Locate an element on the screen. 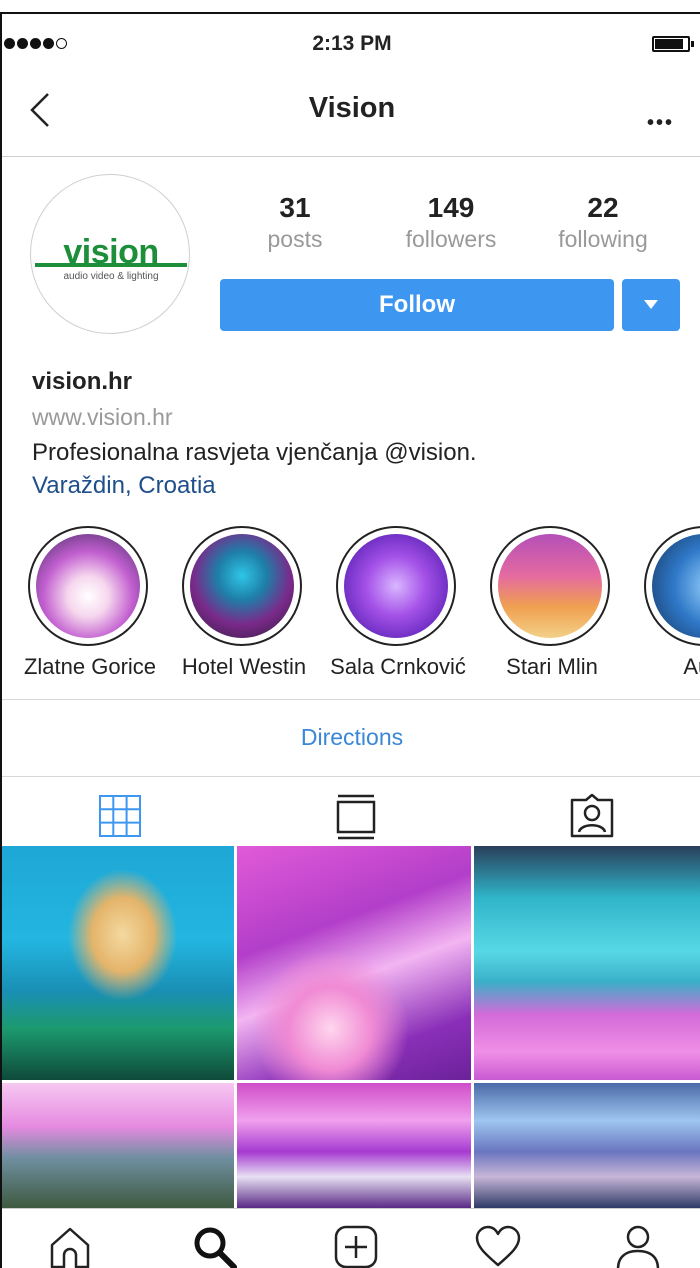 The height and width of the screenshot is (1268, 700). stat-following-value: 22 is located at coordinates (603, 207).